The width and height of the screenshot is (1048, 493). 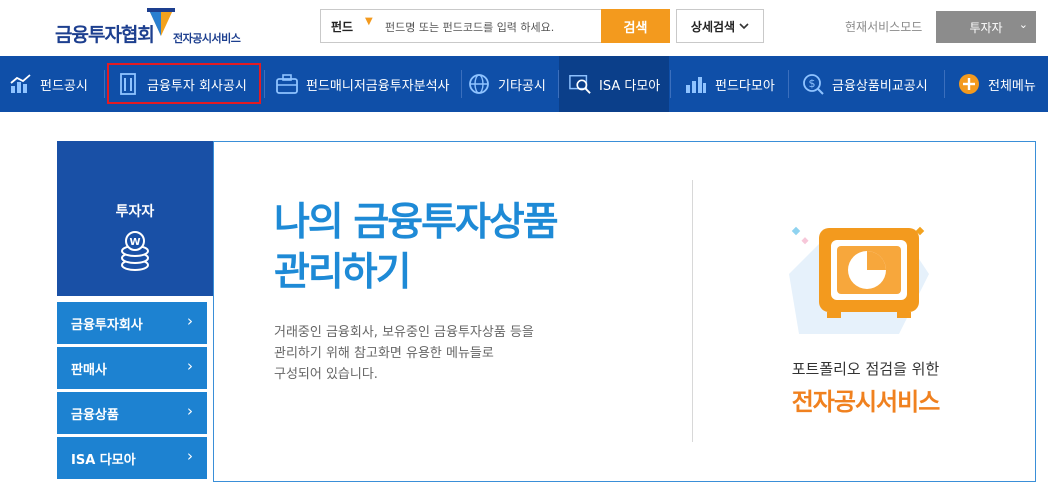 I want to click on logo: 금융투자협회 전자공시서비스, so click(x=155, y=28).